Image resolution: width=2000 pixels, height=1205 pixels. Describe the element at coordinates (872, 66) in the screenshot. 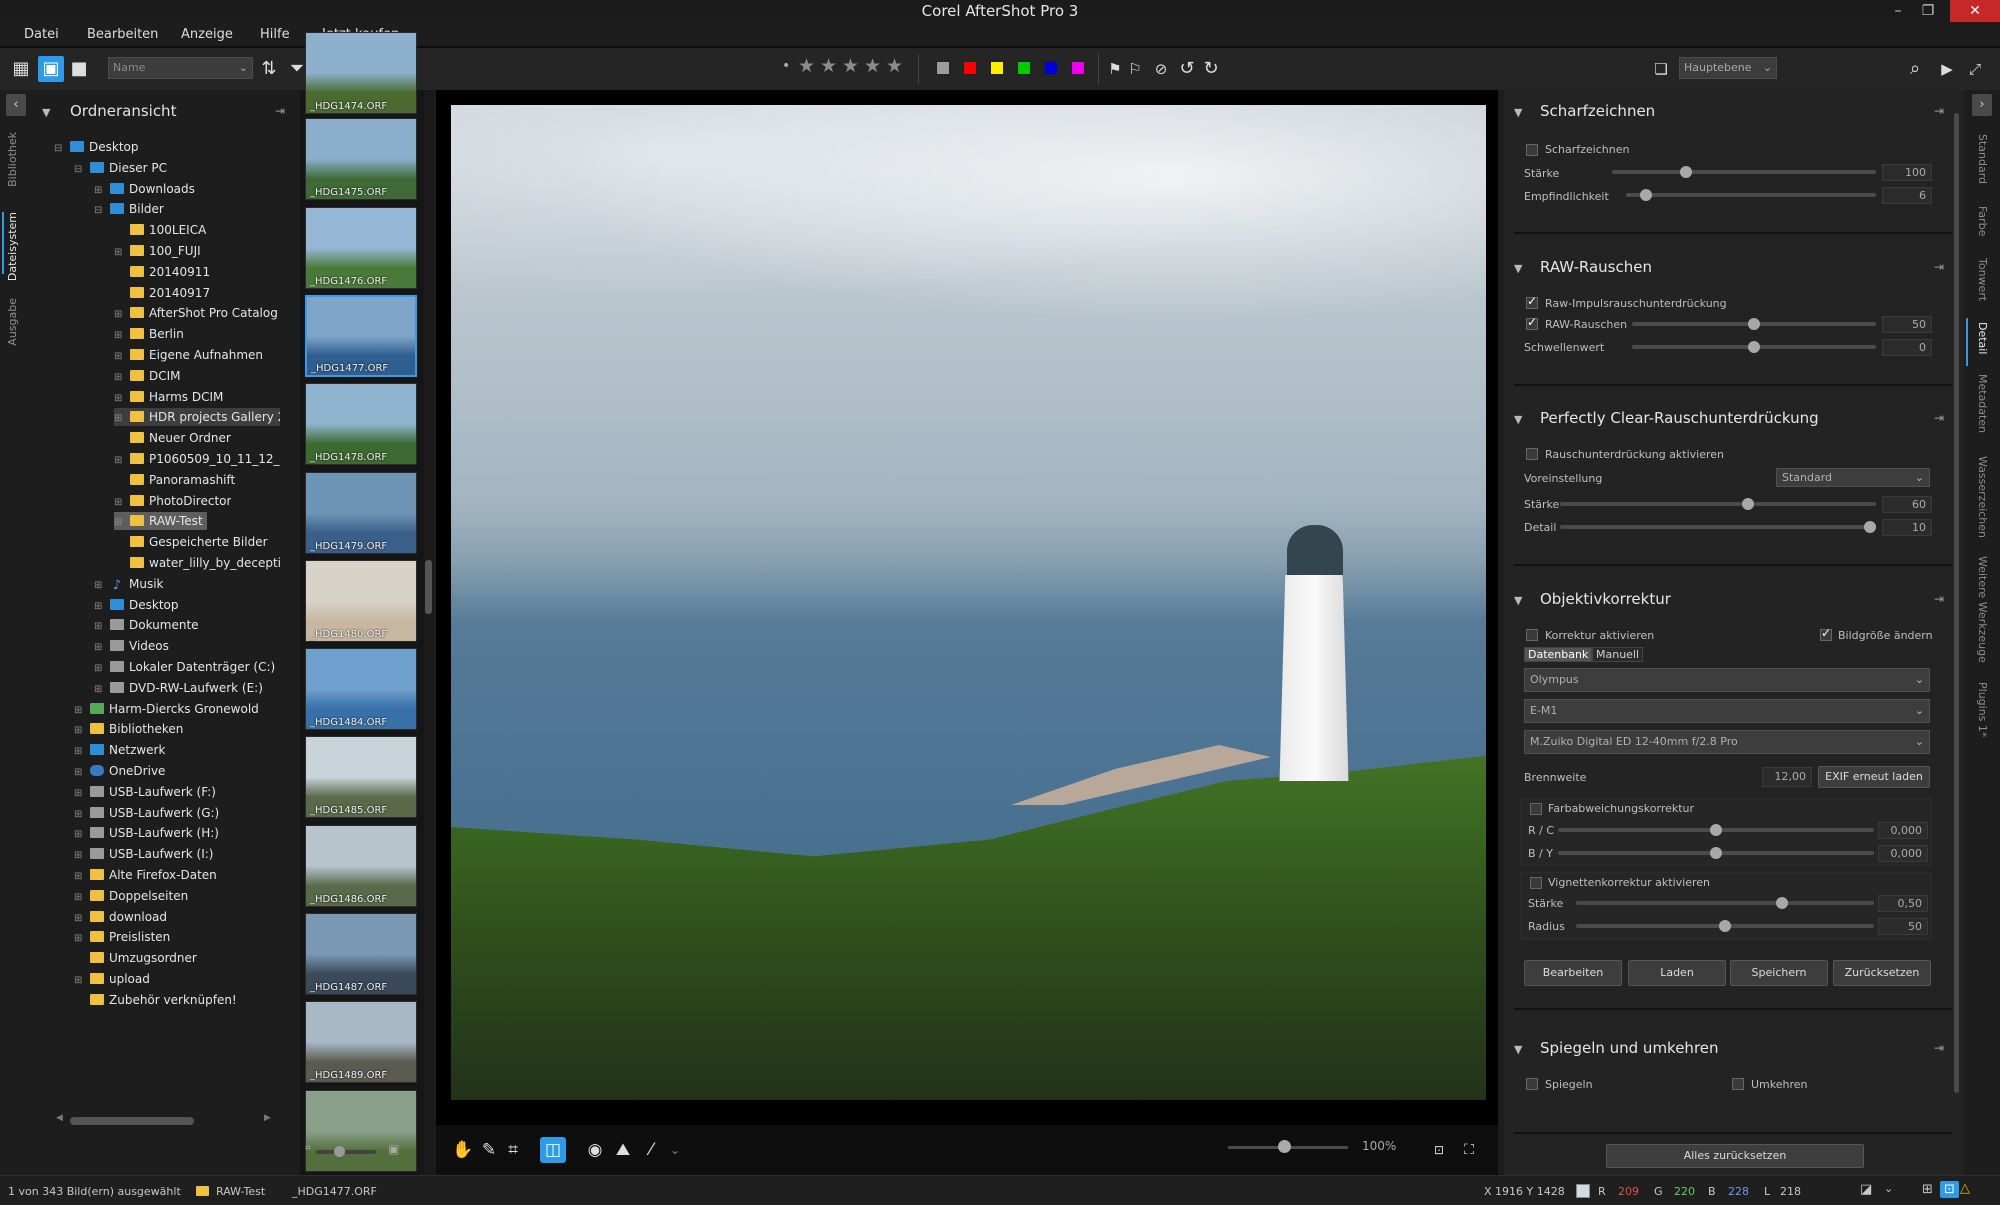

I see `star-4-icon: ★` at that location.